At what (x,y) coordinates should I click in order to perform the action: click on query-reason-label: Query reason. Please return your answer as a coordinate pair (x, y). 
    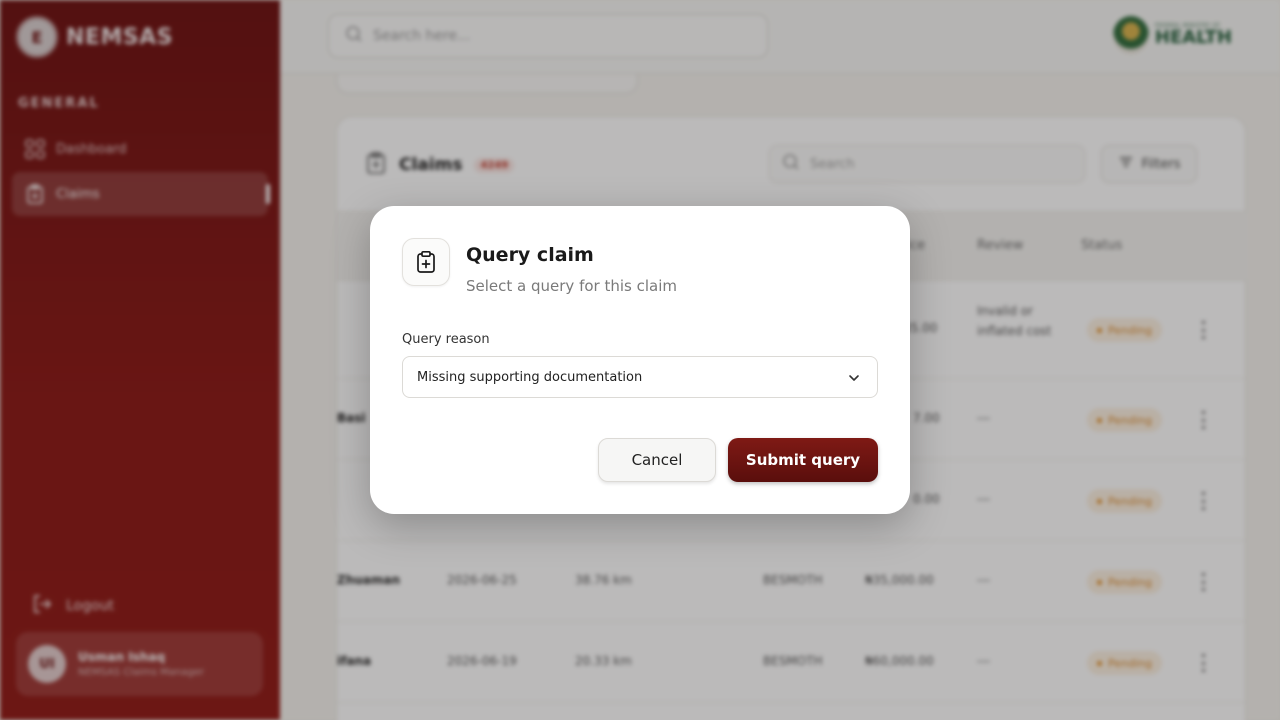
    Looking at the image, I should click on (446, 339).